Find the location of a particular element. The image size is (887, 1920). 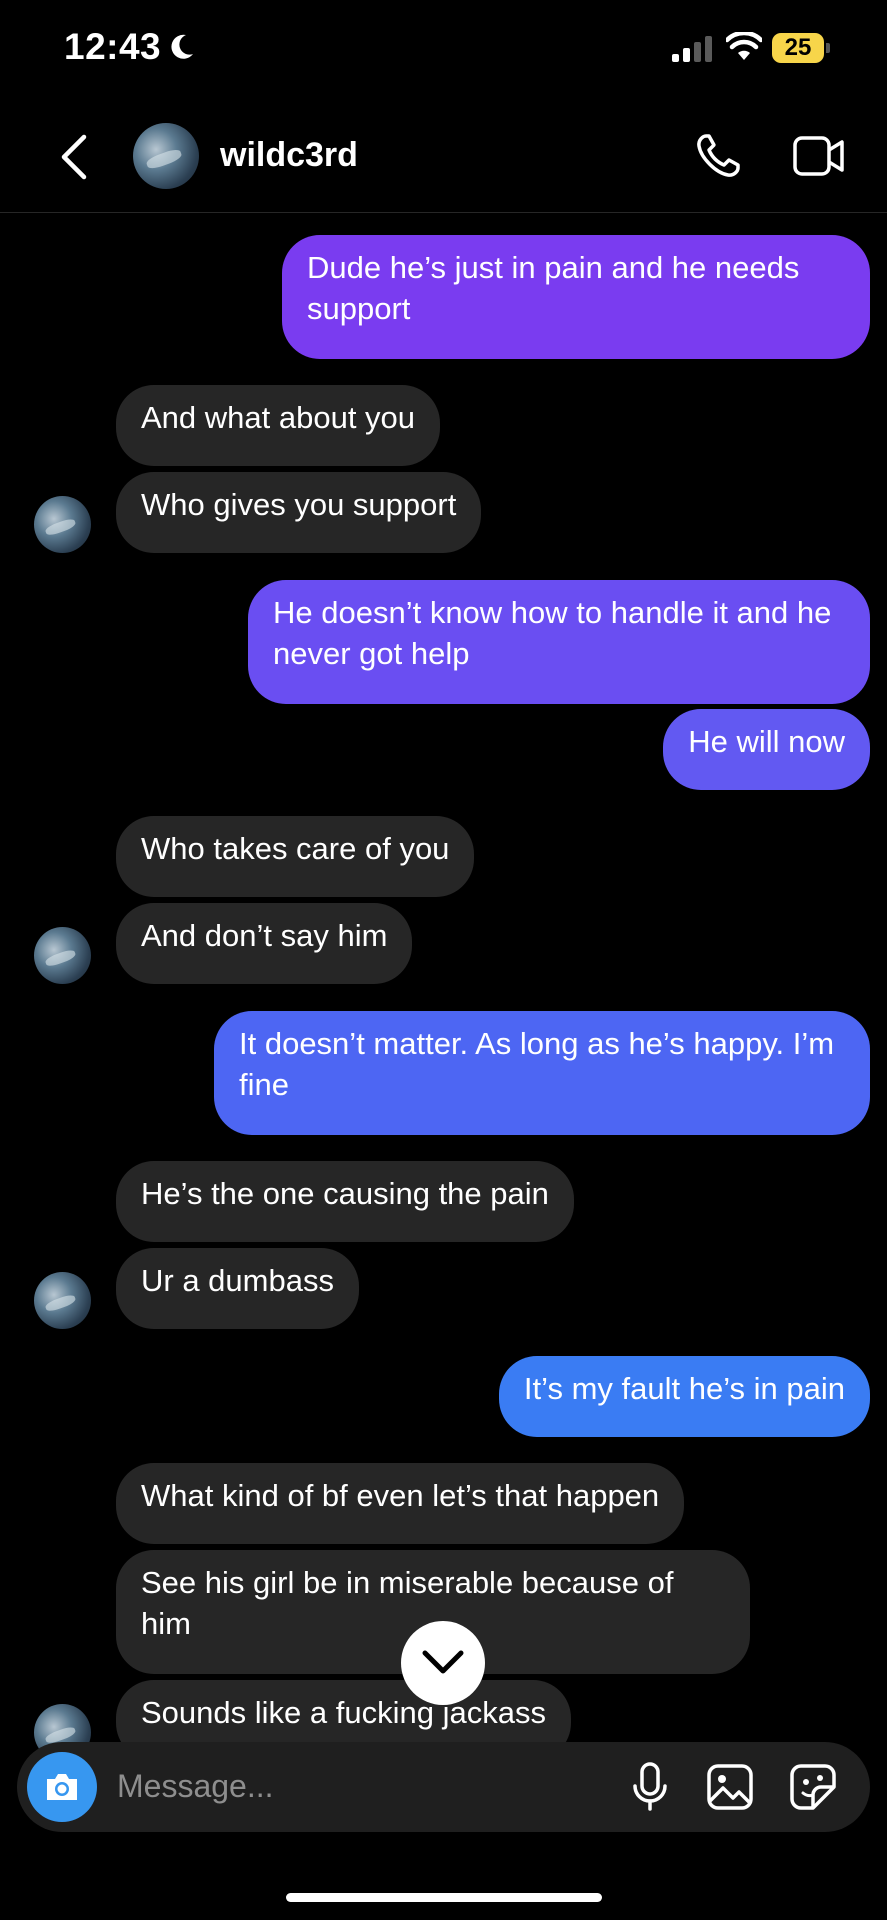

cellular-signal-icon is located at coordinates (692, 49).